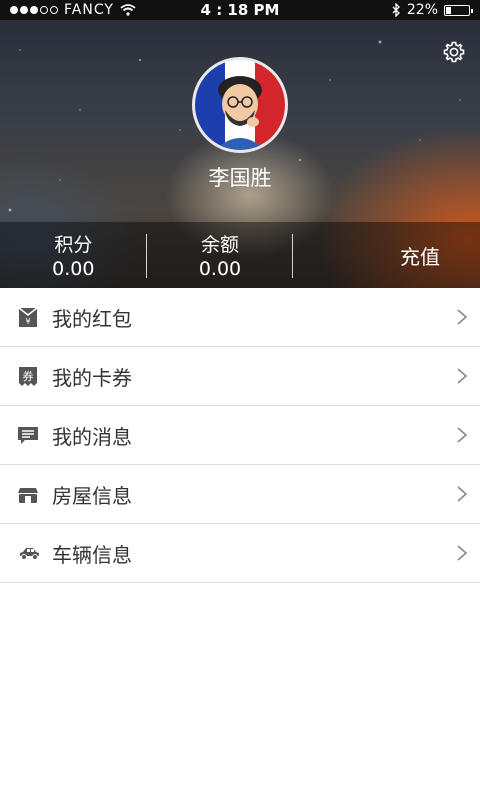  Describe the element at coordinates (92, 318) in the screenshot. I see `menu-item-label: 我的红包` at that location.